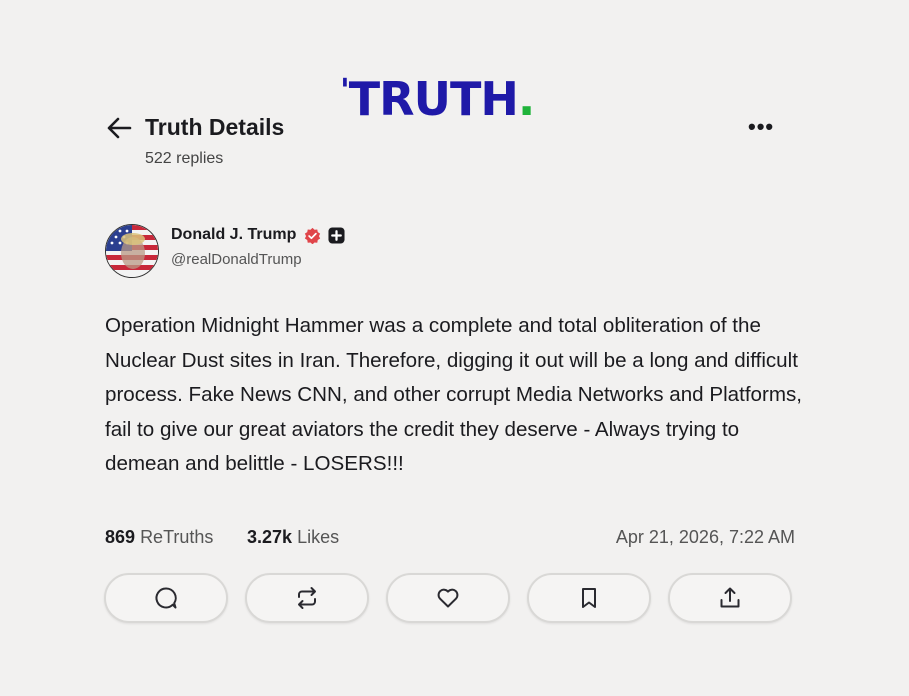 This screenshot has width=909, height=696. What do you see at coordinates (119, 128) in the screenshot?
I see `arrow-left-icon` at bounding box center [119, 128].